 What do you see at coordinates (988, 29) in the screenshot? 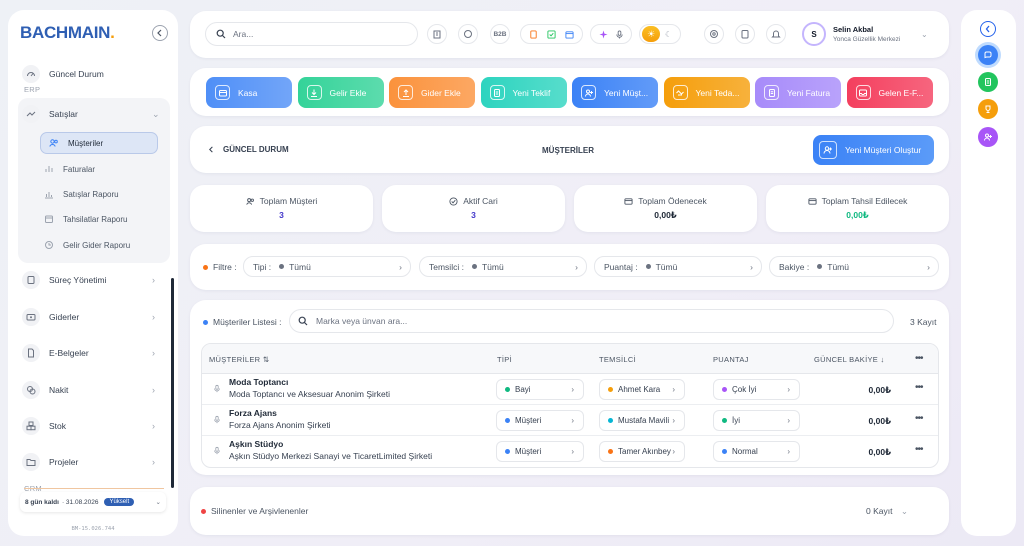
I see `chevron-left-icon` at bounding box center [988, 29].